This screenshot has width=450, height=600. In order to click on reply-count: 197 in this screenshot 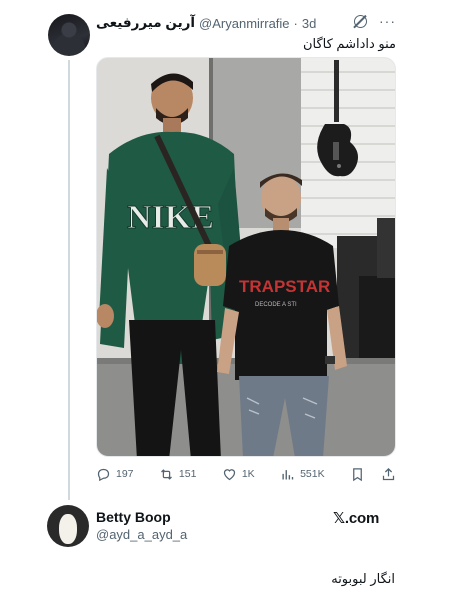, I will do `click(125, 474)`.